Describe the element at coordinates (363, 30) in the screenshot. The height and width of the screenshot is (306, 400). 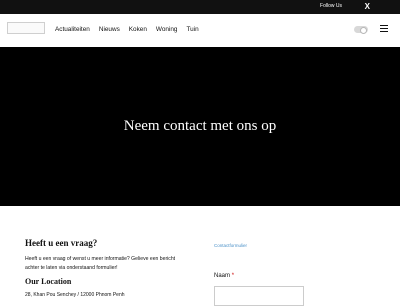
I see `toggle-knob` at that location.